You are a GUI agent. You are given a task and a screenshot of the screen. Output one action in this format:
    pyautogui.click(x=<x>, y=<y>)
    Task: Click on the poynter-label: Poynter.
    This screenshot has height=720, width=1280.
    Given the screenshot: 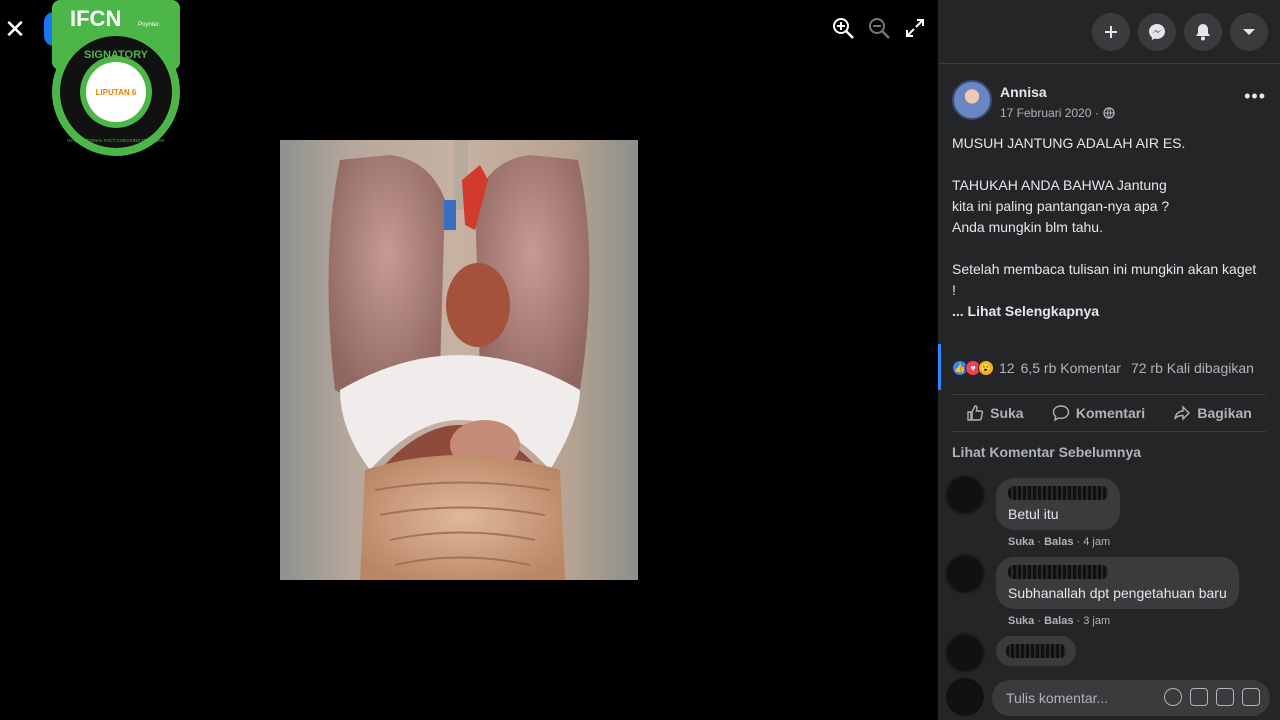 What is the action you would take?
    pyautogui.click(x=149, y=25)
    